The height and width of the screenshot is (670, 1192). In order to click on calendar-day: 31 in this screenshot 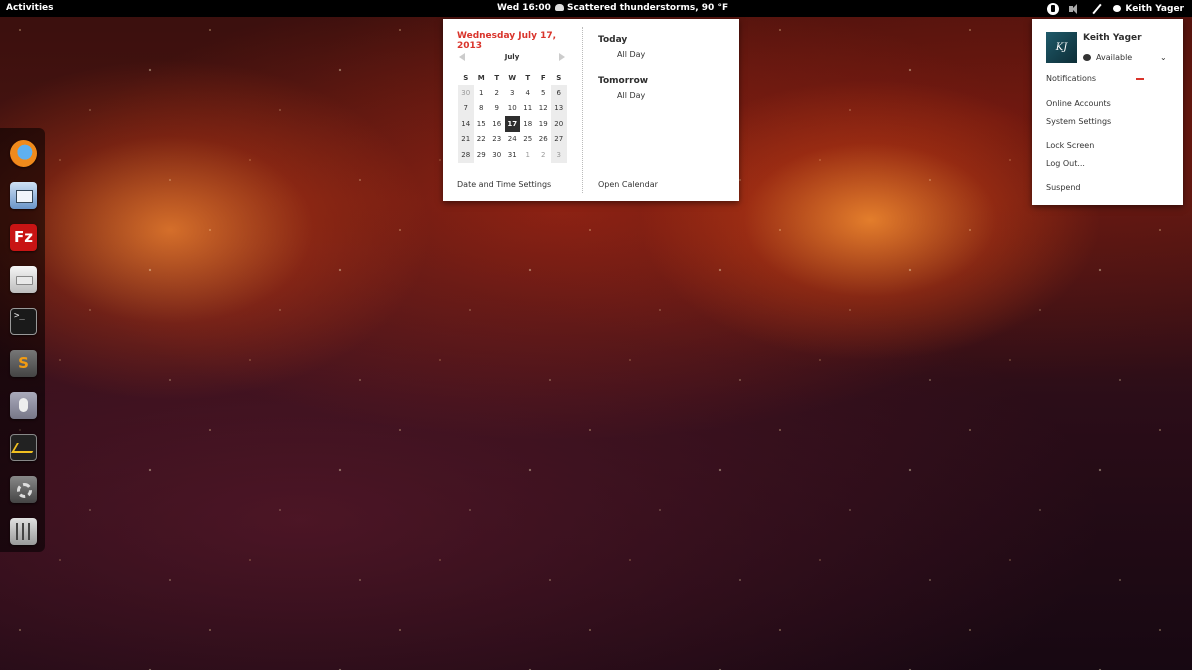, I will do `click(513, 155)`.